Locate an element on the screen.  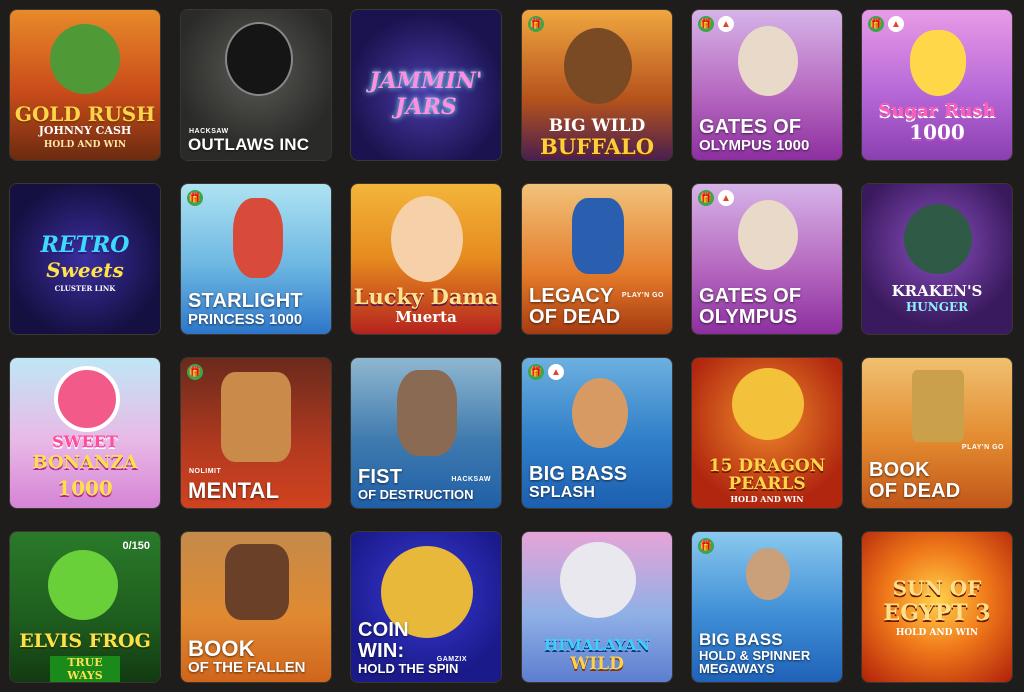
game-title: SUN OF is located at coordinates (937, 588).